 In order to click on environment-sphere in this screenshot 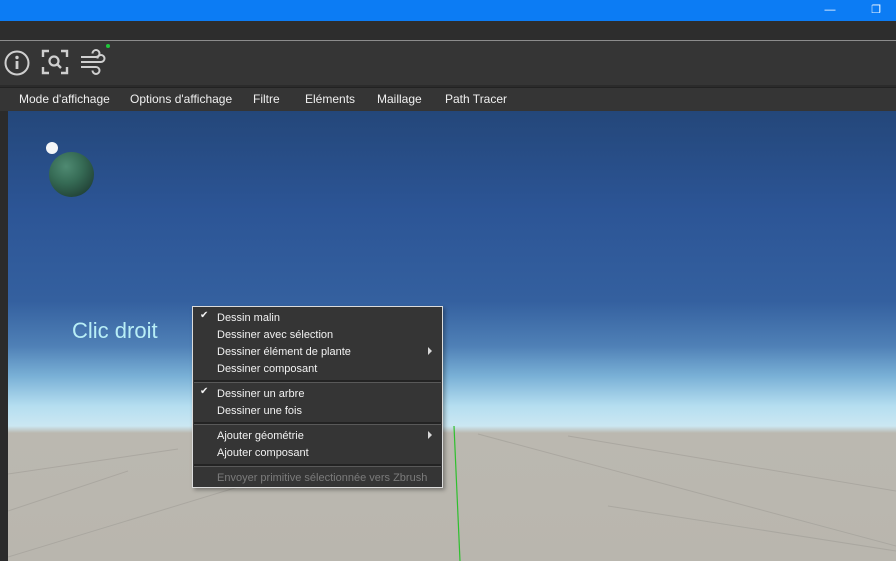, I will do `click(71, 174)`.